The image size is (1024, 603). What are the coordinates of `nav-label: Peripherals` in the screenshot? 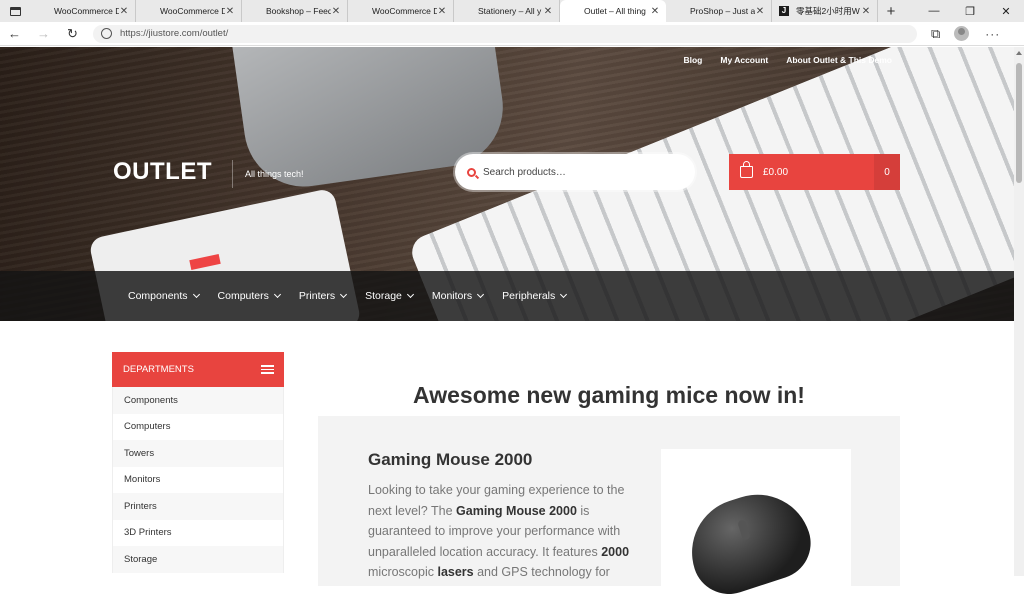 It's located at (529, 296).